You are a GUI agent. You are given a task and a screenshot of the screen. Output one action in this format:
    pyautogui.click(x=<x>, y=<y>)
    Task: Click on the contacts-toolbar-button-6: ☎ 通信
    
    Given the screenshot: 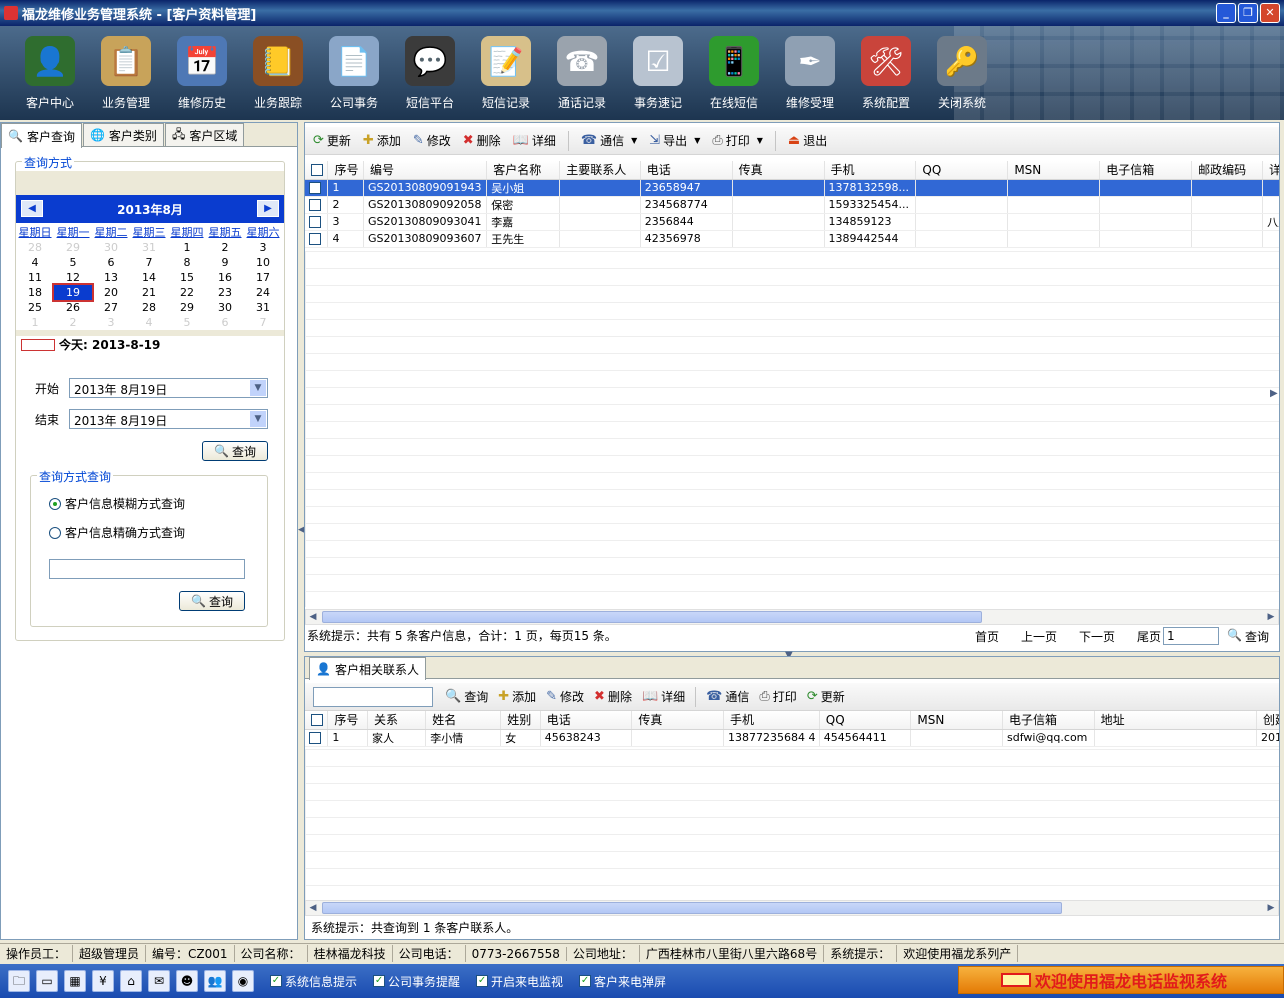 What is the action you would take?
    pyautogui.click(x=727, y=696)
    